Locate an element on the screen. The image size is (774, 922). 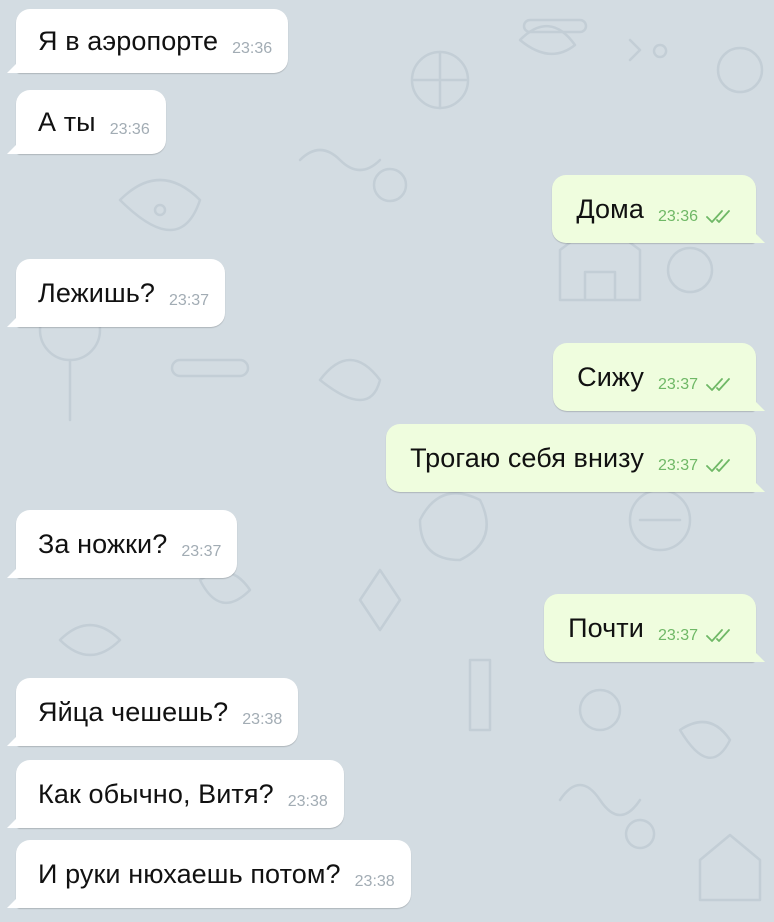
message-text: Дома is located at coordinates (610, 208).